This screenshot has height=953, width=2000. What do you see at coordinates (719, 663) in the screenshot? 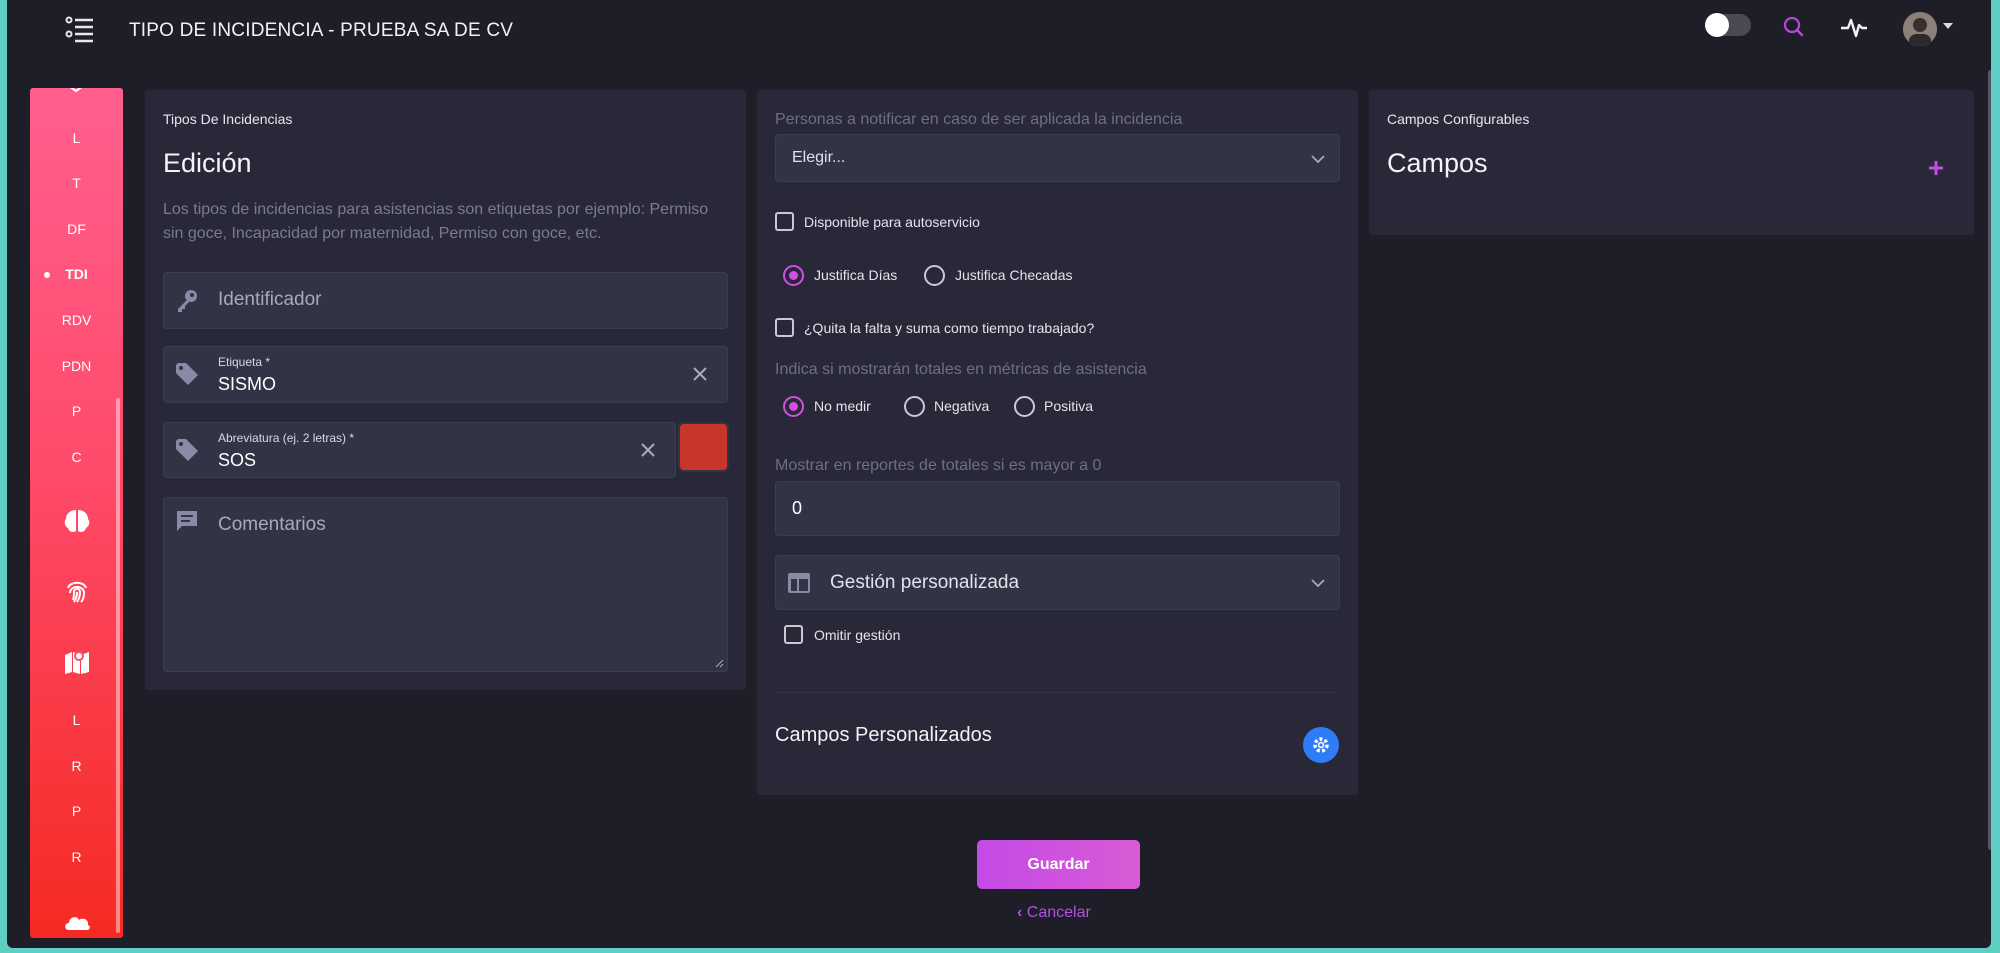
I see `resize-handle-icon` at bounding box center [719, 663].